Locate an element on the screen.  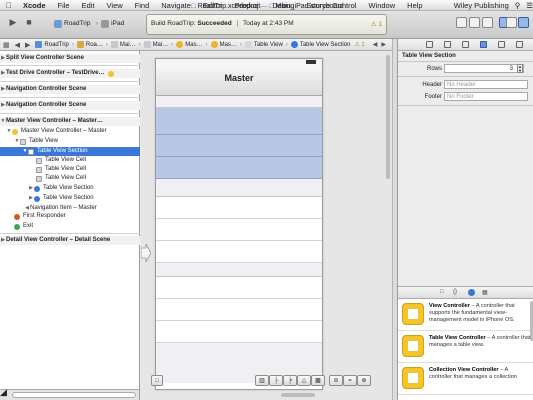
splitter is located at coordinates (394, 219).